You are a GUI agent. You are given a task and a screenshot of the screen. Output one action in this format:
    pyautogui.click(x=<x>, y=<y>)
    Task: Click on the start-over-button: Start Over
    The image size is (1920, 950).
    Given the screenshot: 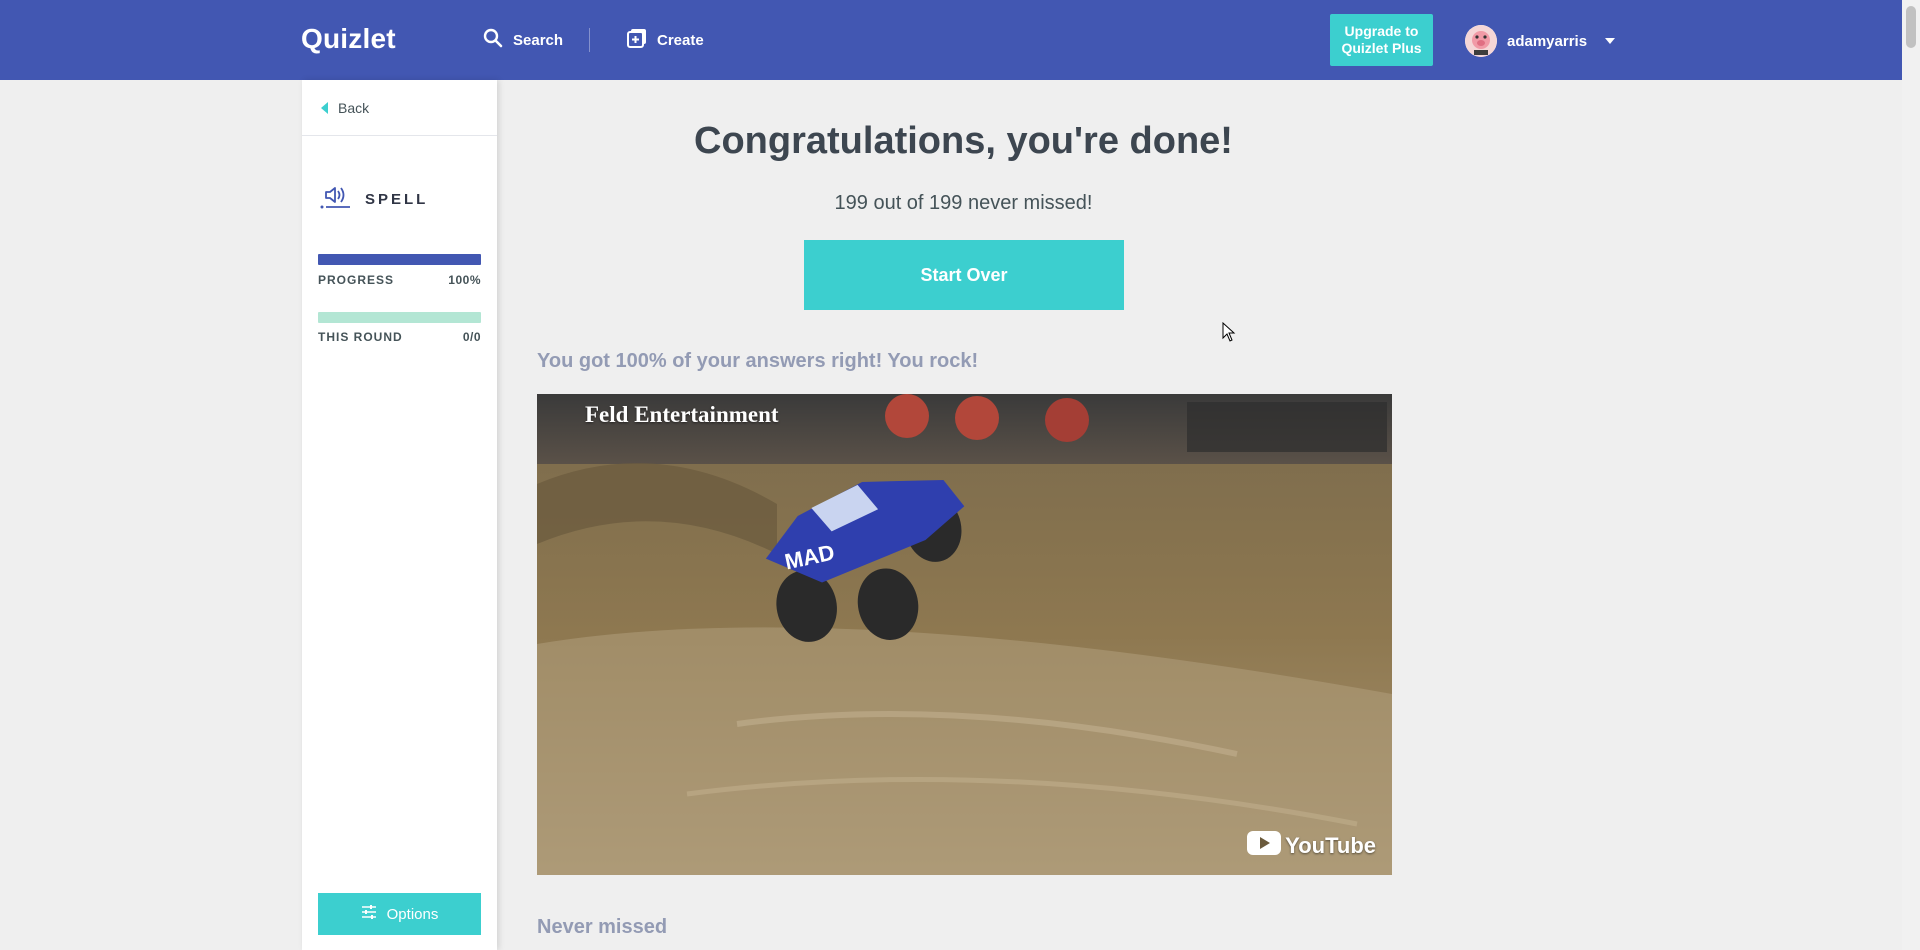 What is the action you would take?
    pyautogui.click(x=964, y=275)
    